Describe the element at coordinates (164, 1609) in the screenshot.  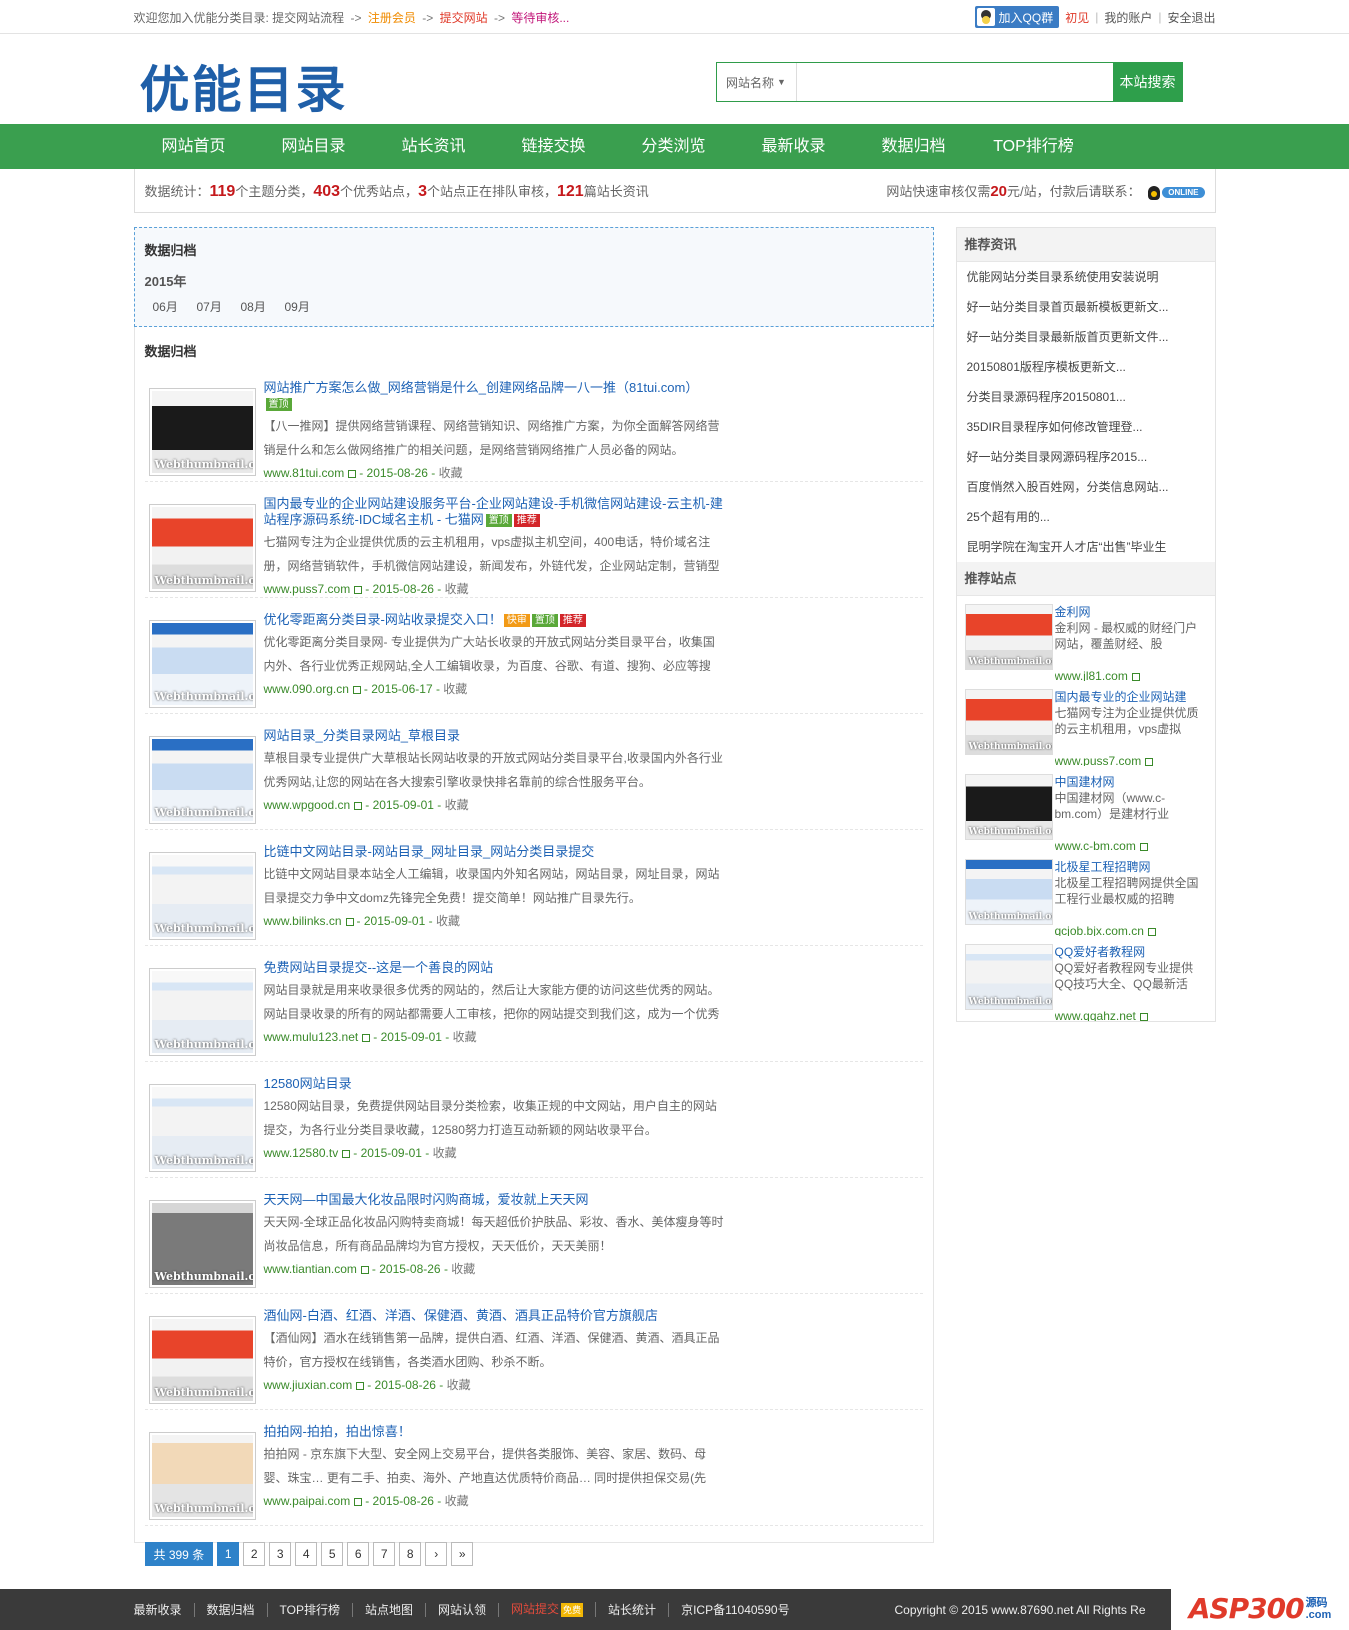
I see `footer-link: 最新收录` at that location.